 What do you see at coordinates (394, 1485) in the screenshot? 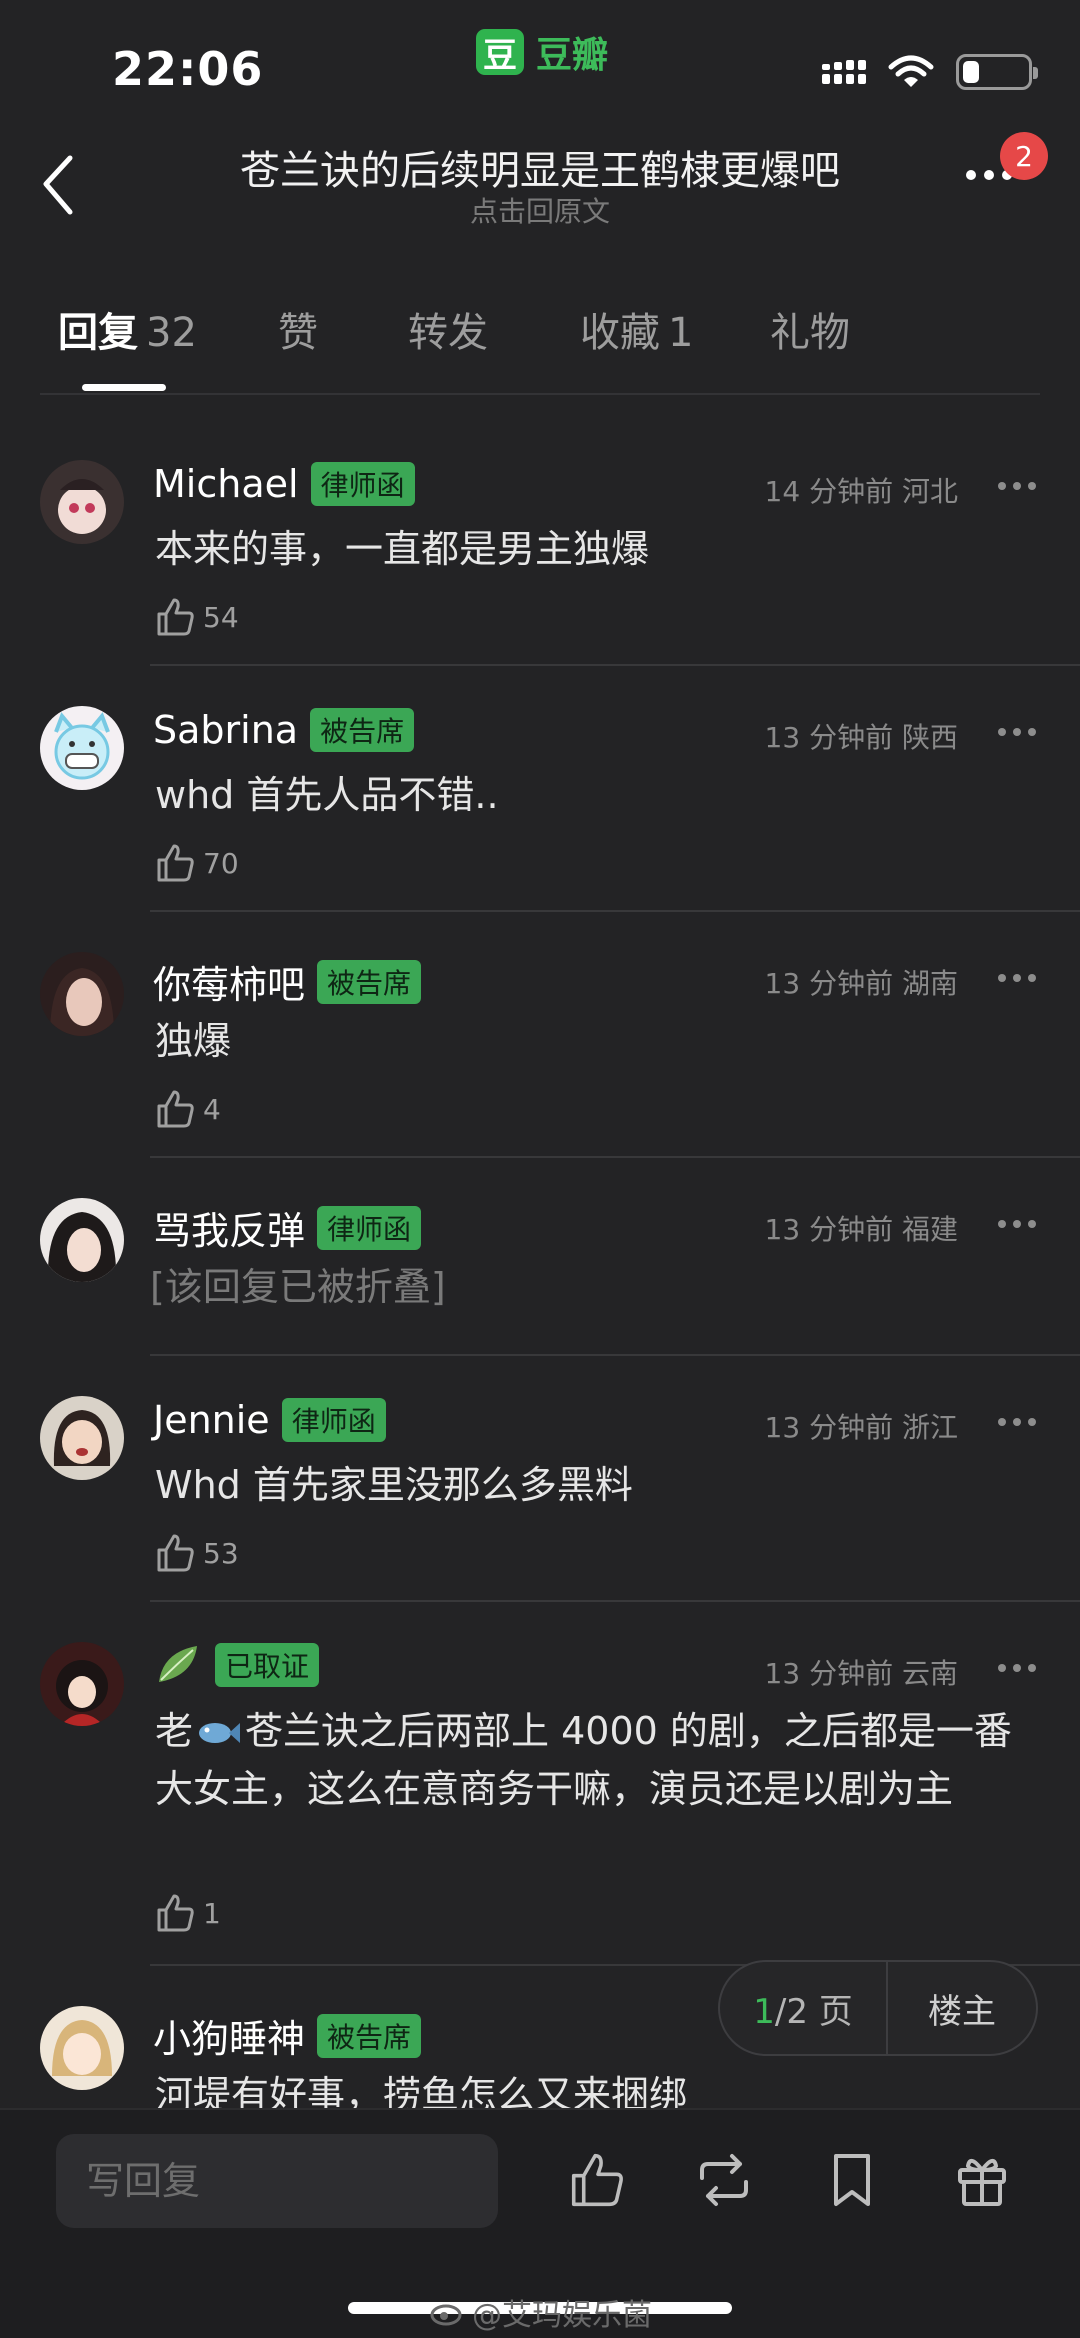
I see `comment-text: Whd 首先家里没那么多黑料` at bounding box center [394, 1485].